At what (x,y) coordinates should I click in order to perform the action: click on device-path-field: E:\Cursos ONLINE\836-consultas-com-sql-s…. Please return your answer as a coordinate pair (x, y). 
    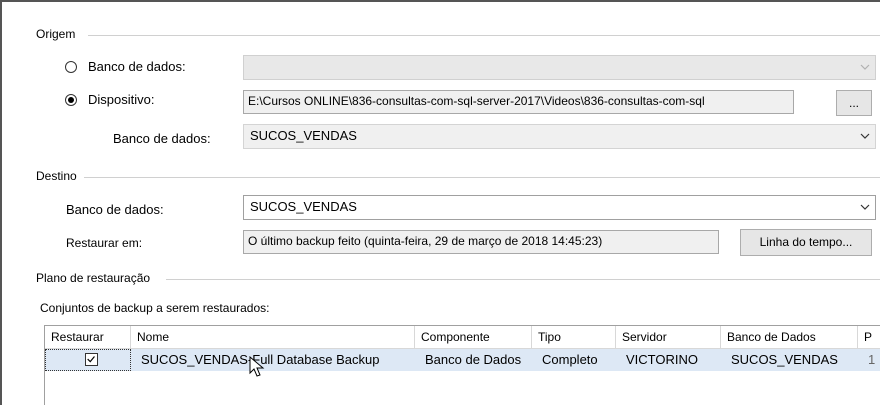
    Looking at the image, I should click on (518, 102).